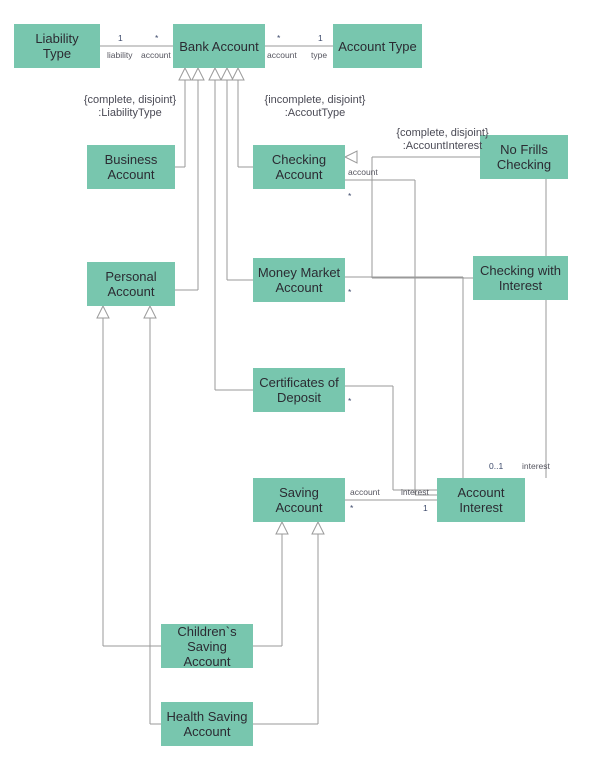  What do you see at coordinates (315, 106) in the screenshot?
I see `constraint-note-account-type: {incomplete, disjoint}:AccoutType` at bounding box center [315, 106].